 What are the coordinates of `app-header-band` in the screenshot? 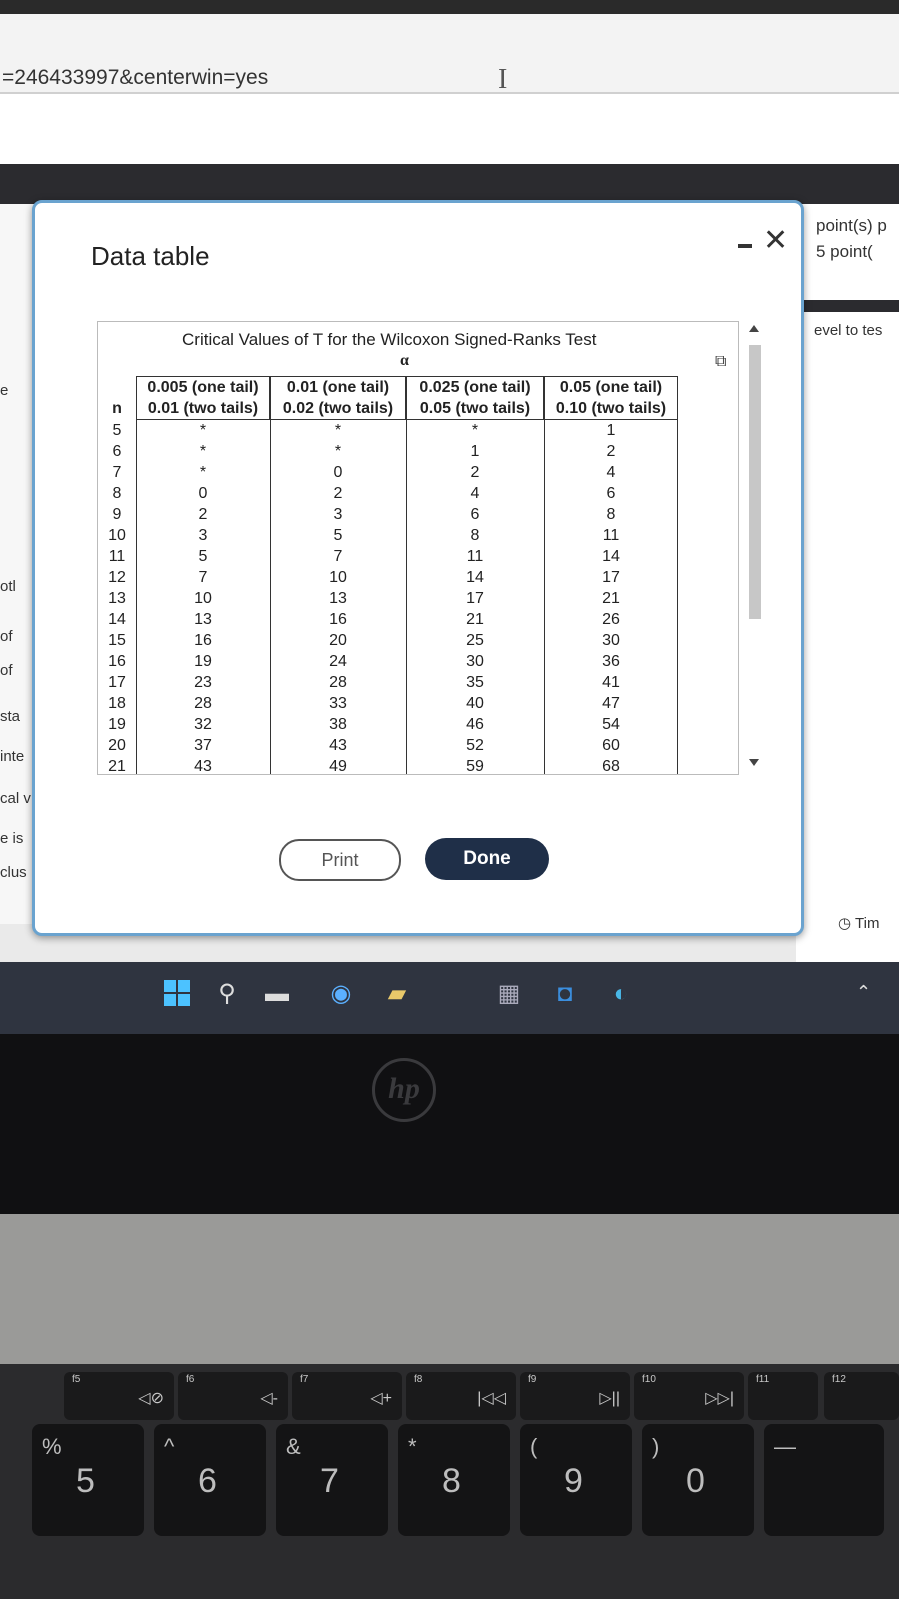 It's located at (449, 184).